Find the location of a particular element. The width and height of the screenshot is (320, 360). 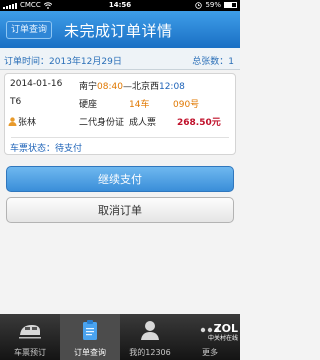

order-info-bar: 订单时间：2013年12月29日 总张数：1 is located at coordinates (120, 59).